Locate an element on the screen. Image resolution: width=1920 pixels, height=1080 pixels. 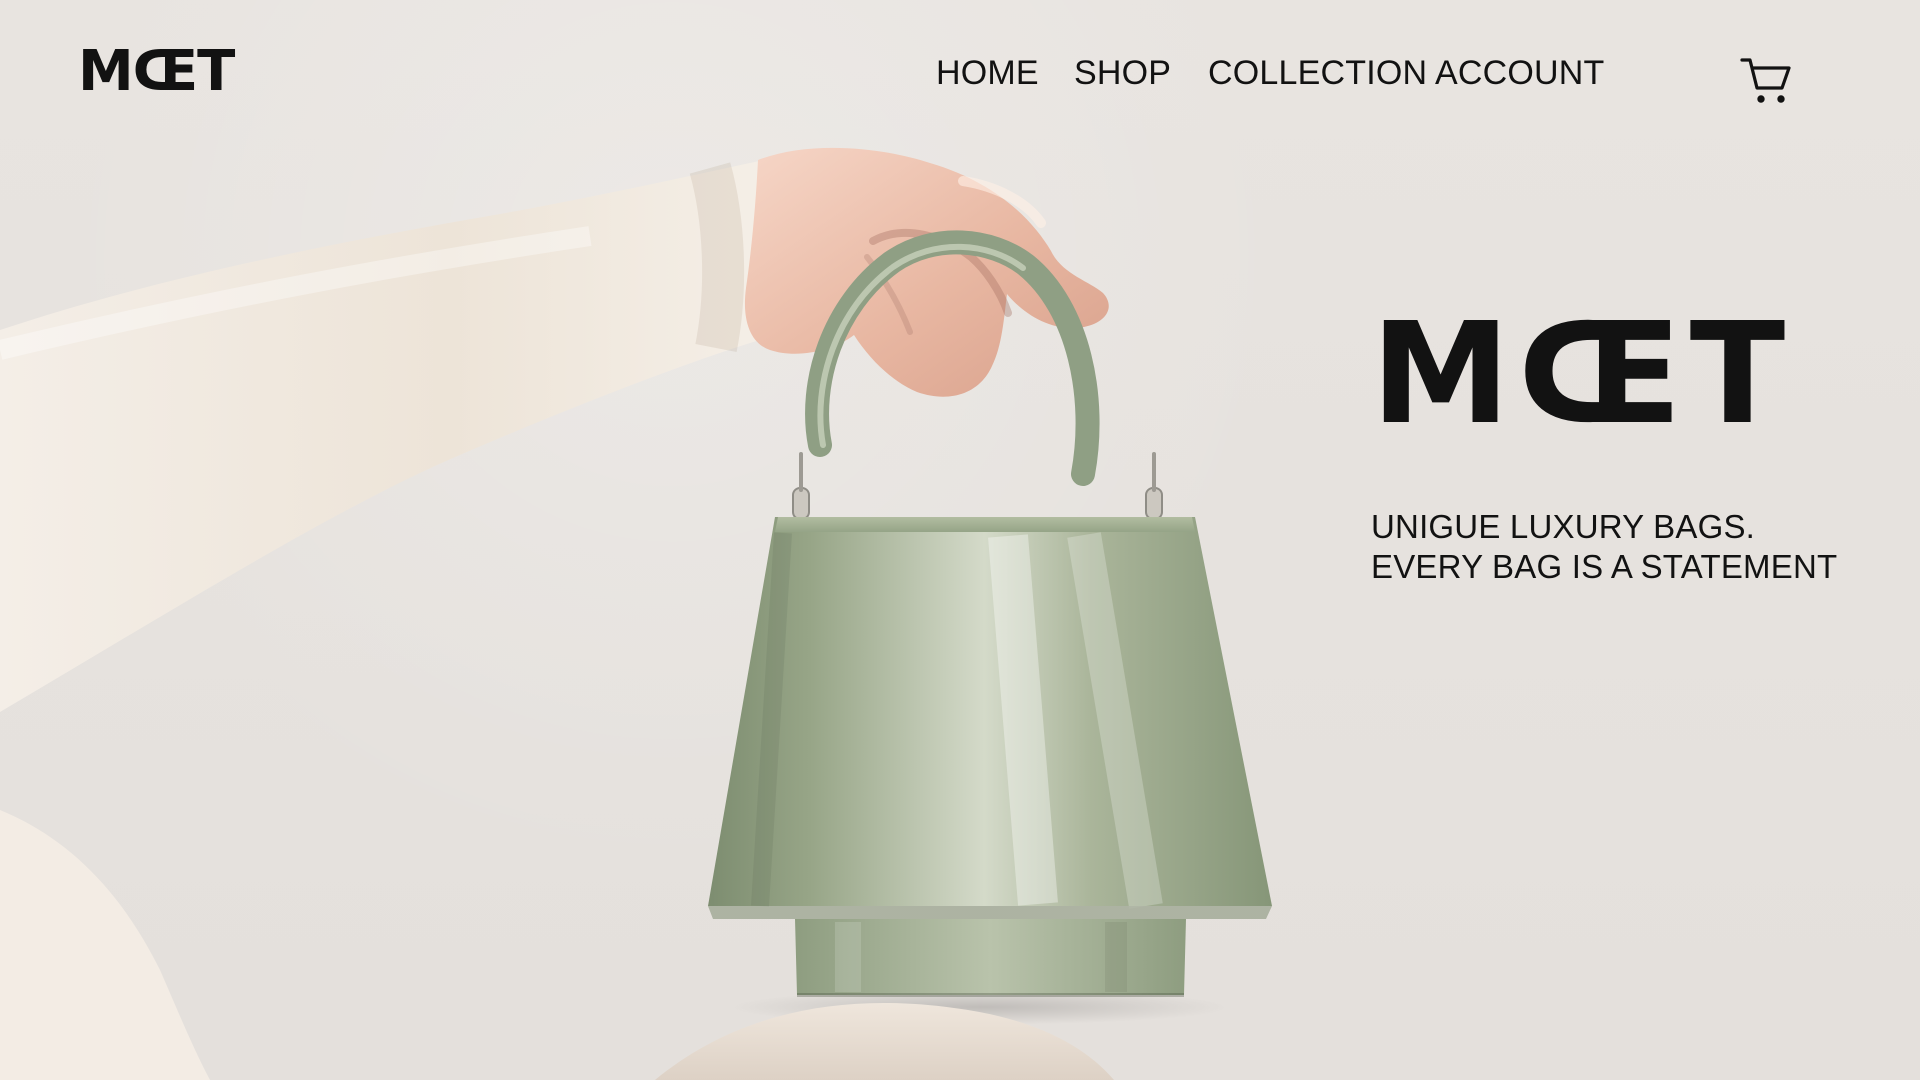
site-logo: MŒT is located at coordinates (156, 72).